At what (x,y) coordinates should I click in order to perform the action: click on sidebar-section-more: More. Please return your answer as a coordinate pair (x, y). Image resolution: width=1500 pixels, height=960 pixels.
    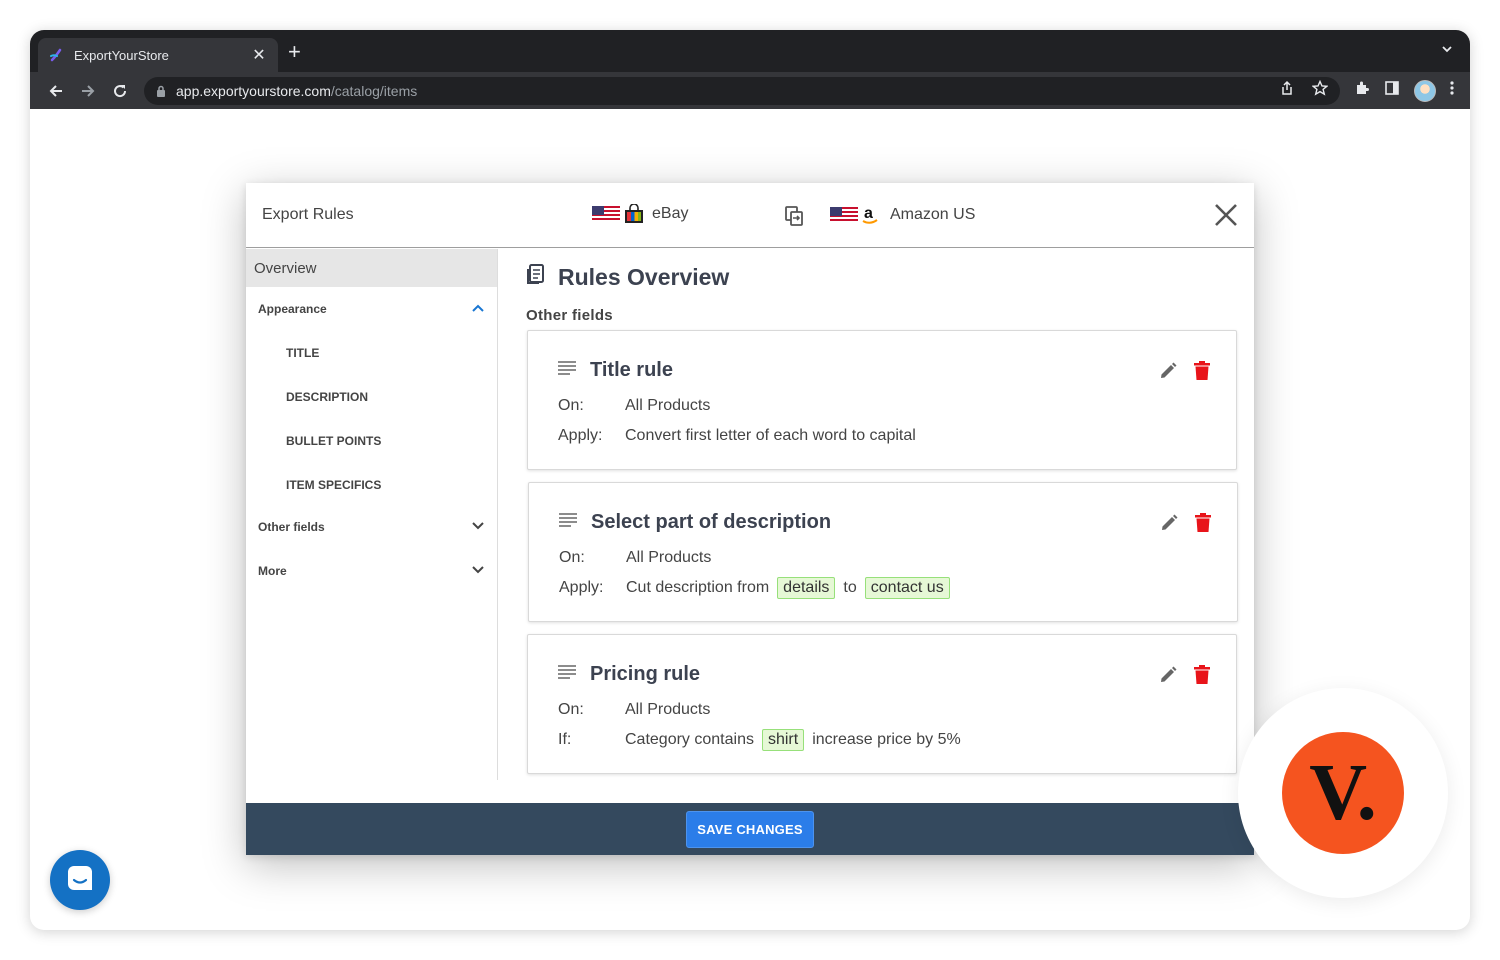
    Looking at the image, I should click on (371, 571).